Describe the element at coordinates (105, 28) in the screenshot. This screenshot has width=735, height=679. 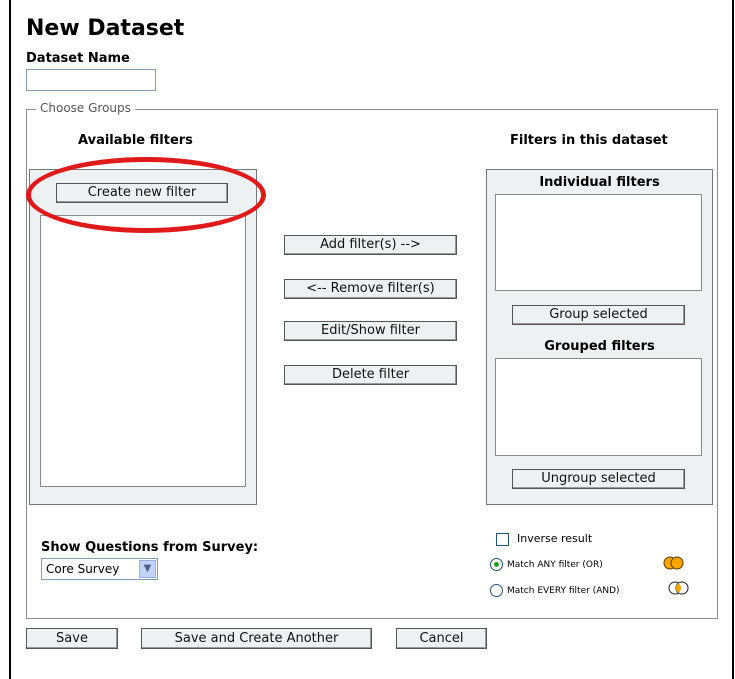
I see `page-title: New Dataset` at that location.